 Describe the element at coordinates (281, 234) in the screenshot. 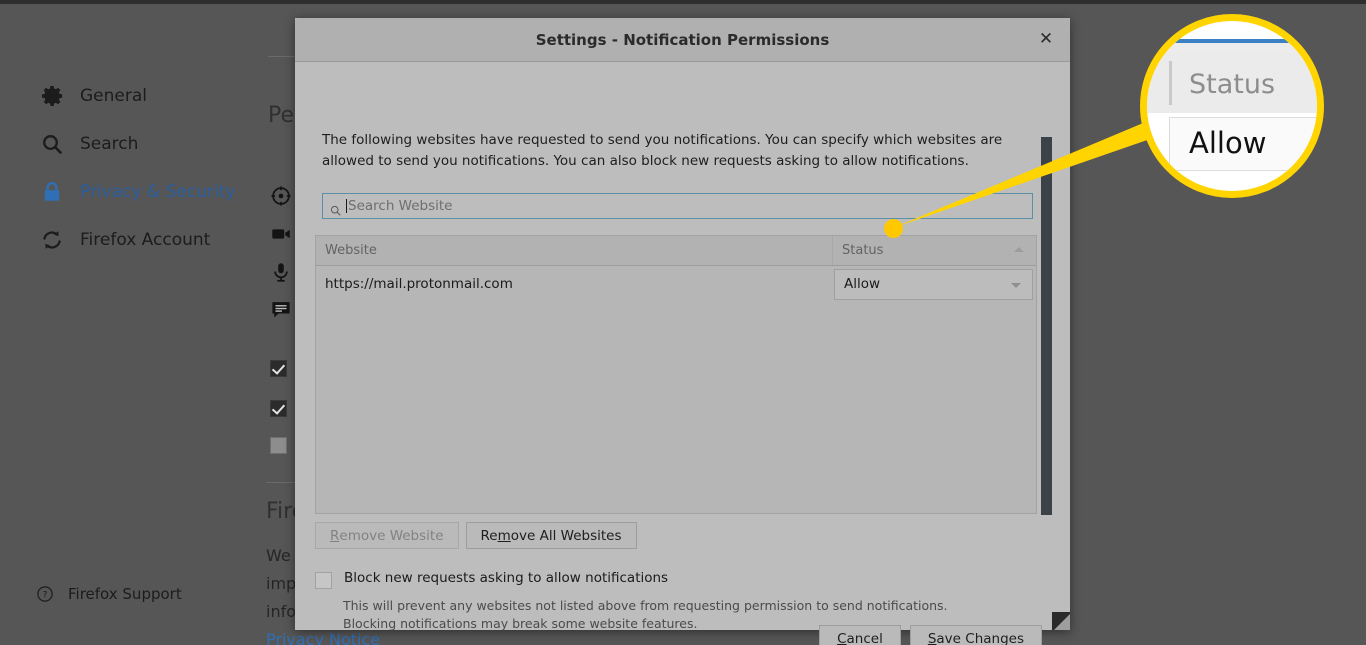

I see `camera-icon` at that location.